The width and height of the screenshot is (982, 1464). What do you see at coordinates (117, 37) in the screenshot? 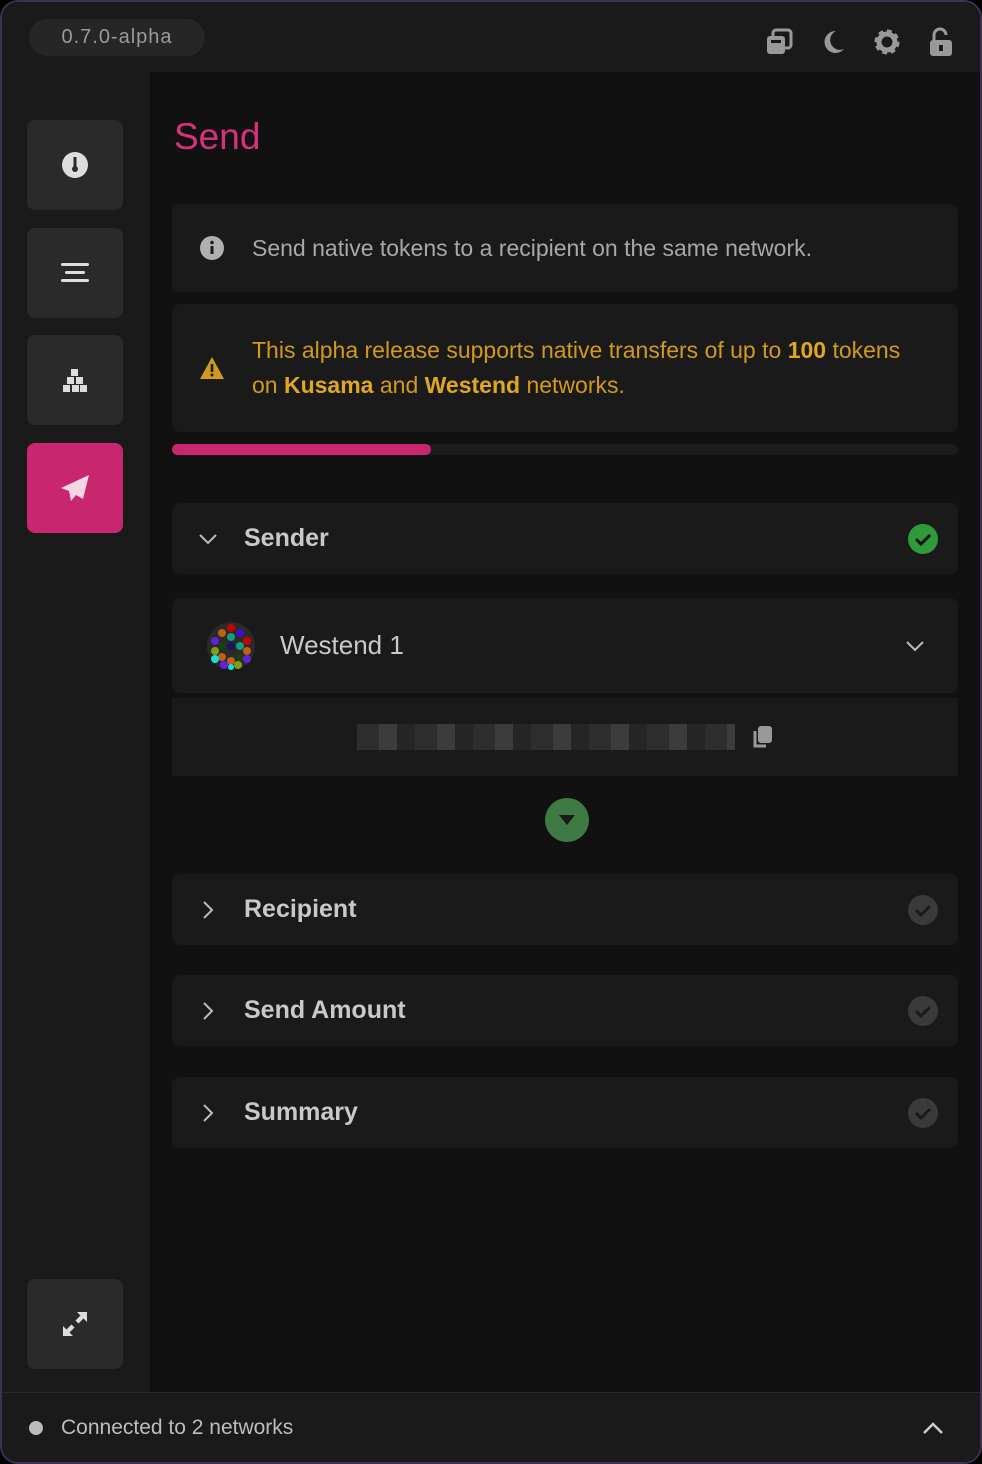
I see `version-badge: 0.7.0-alpha` at bounding box center [117, 37].